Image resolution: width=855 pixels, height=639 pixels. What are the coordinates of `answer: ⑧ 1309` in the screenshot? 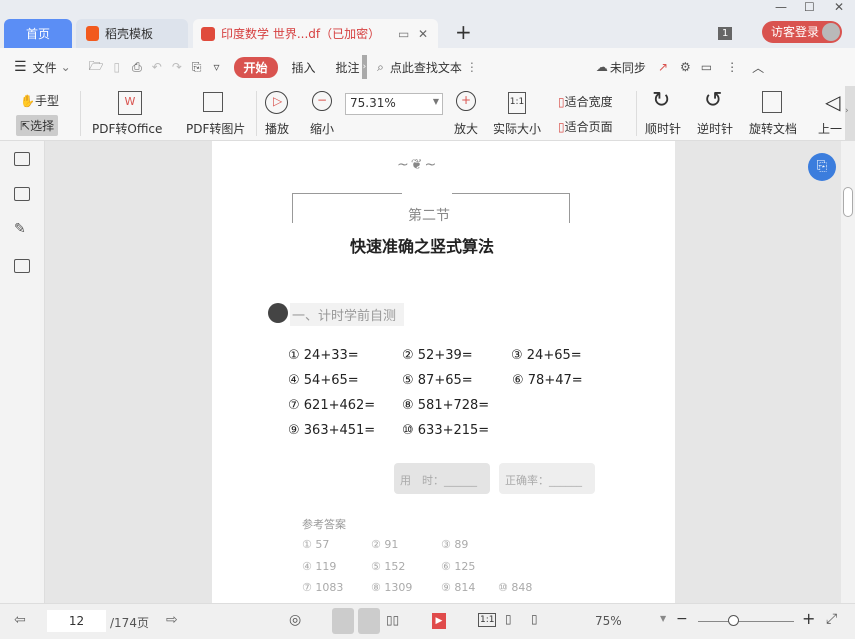 It's located at (392, 587).